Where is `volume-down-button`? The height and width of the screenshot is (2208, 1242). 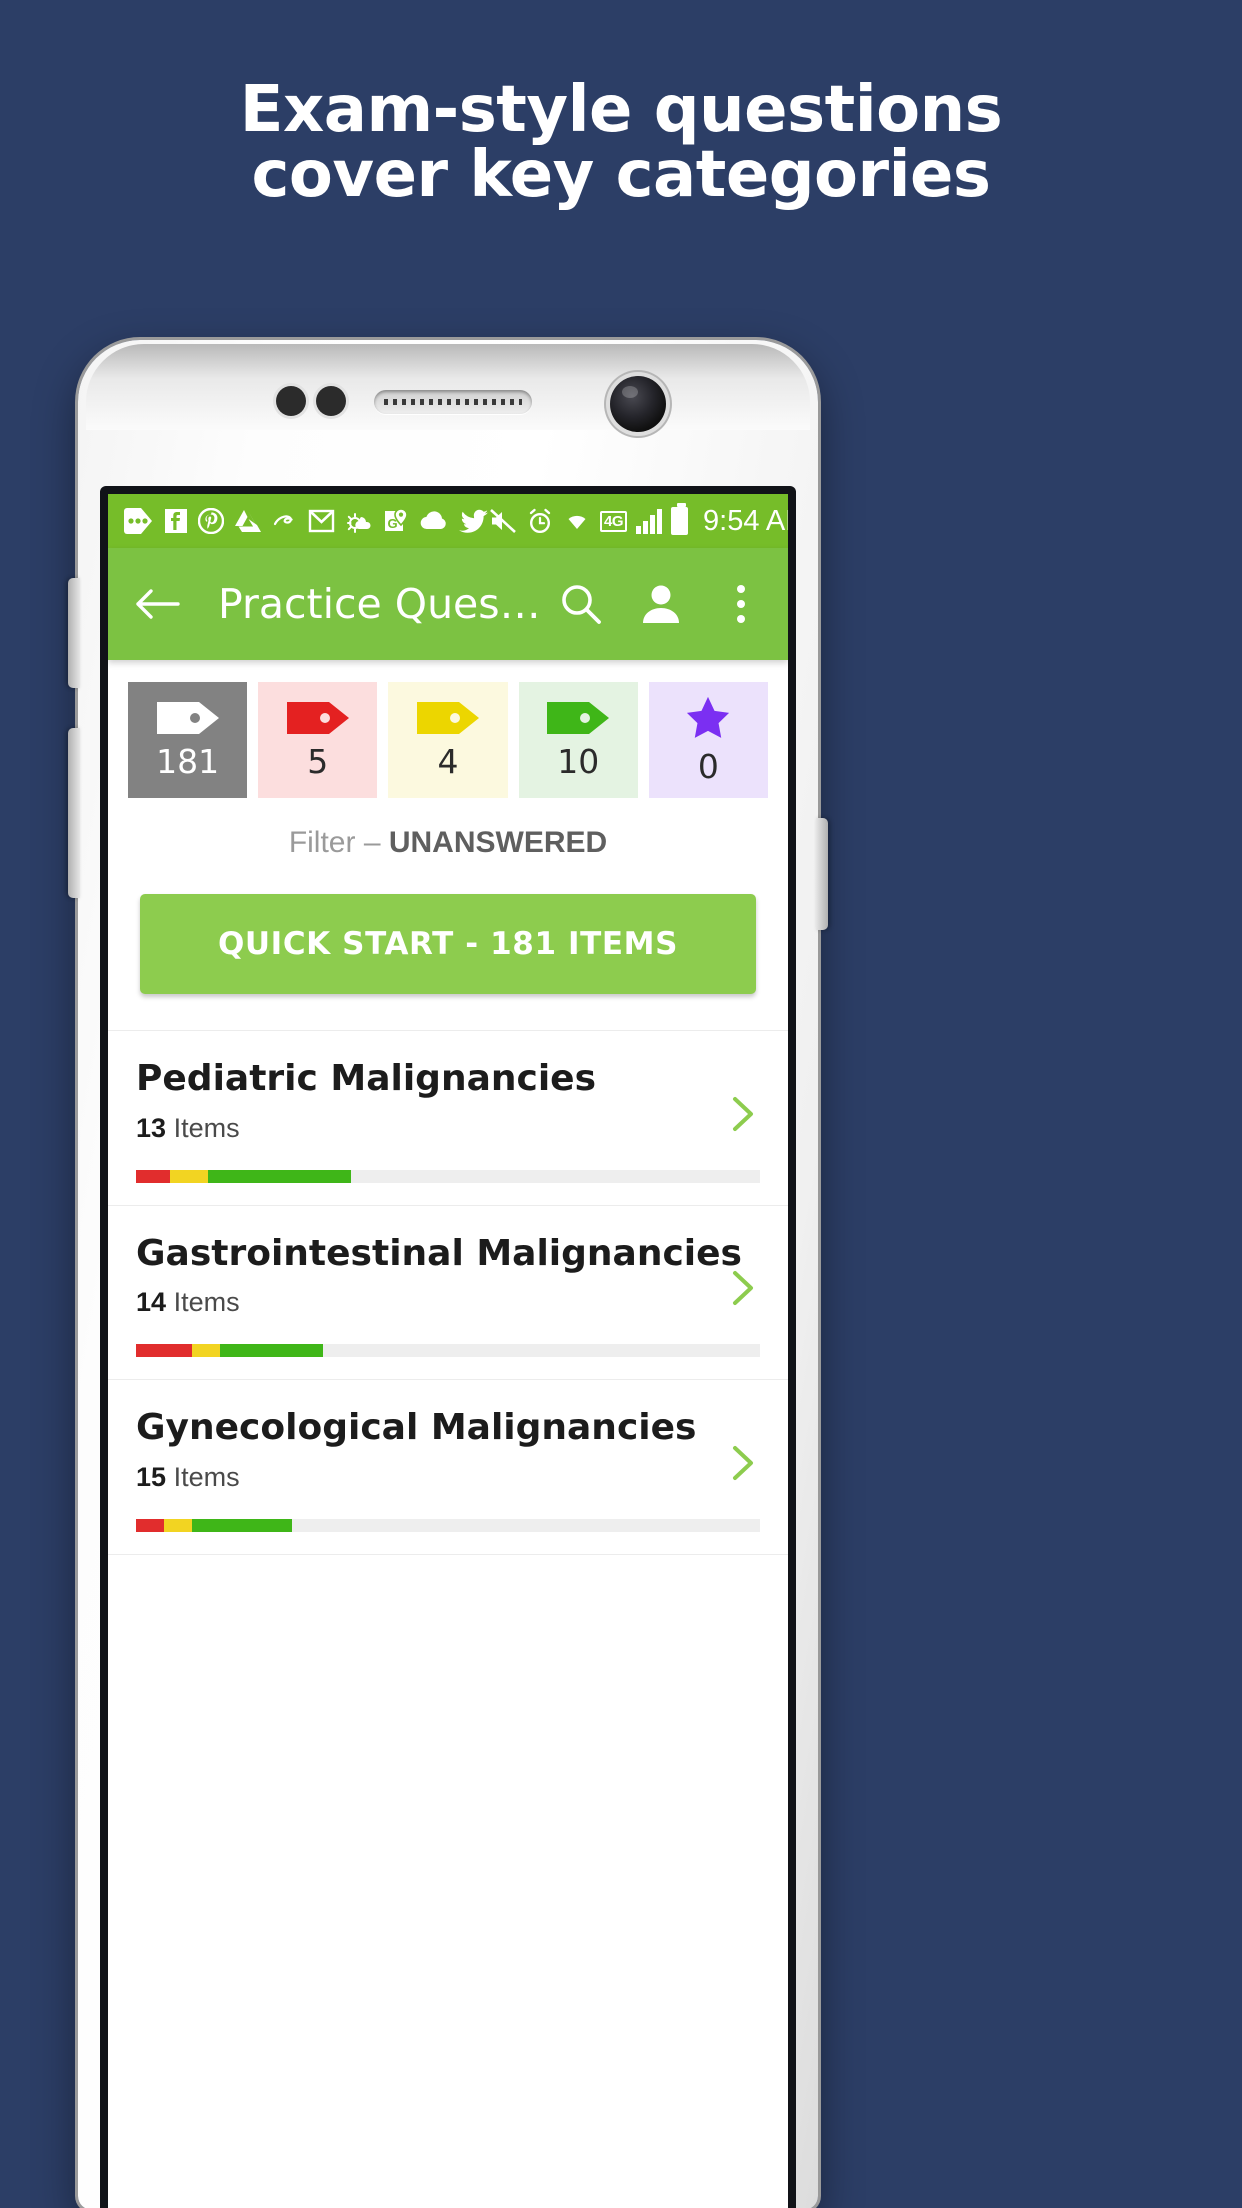 volume-down-button is located at coordinates (74, 813).